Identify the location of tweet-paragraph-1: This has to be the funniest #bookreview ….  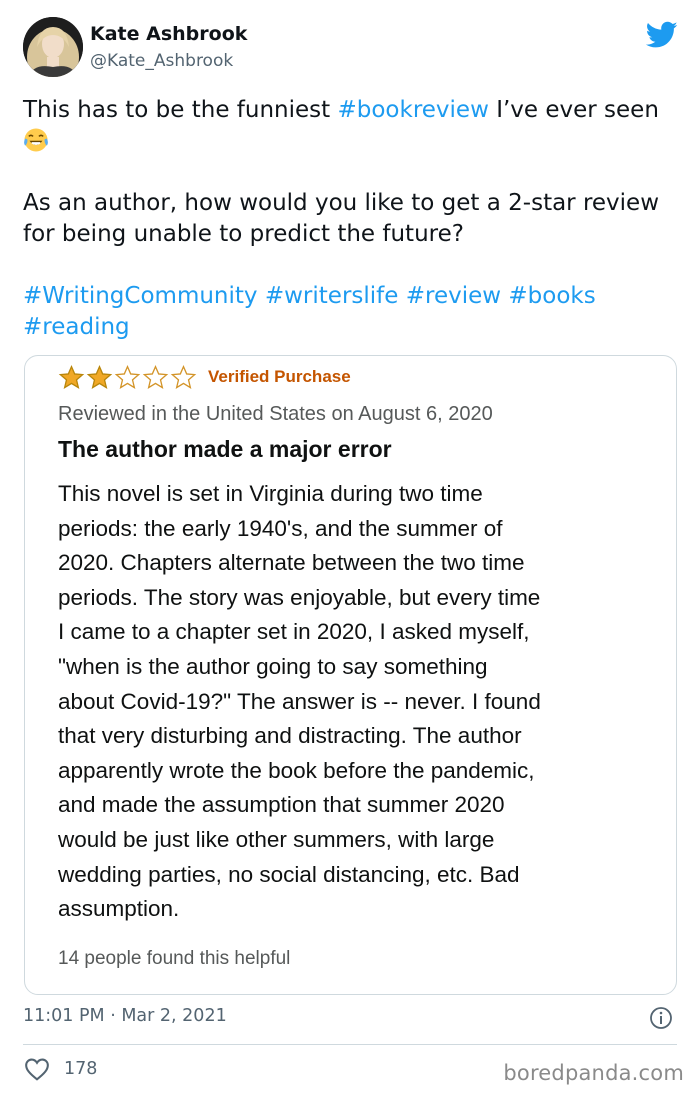
(349, 126).